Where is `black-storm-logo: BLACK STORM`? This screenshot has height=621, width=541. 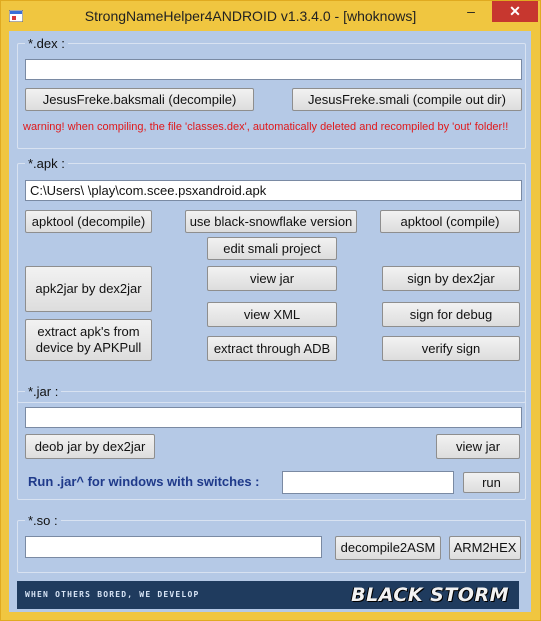 black-storm-logo: BLACK STORM is located at coordinates (430, 595).